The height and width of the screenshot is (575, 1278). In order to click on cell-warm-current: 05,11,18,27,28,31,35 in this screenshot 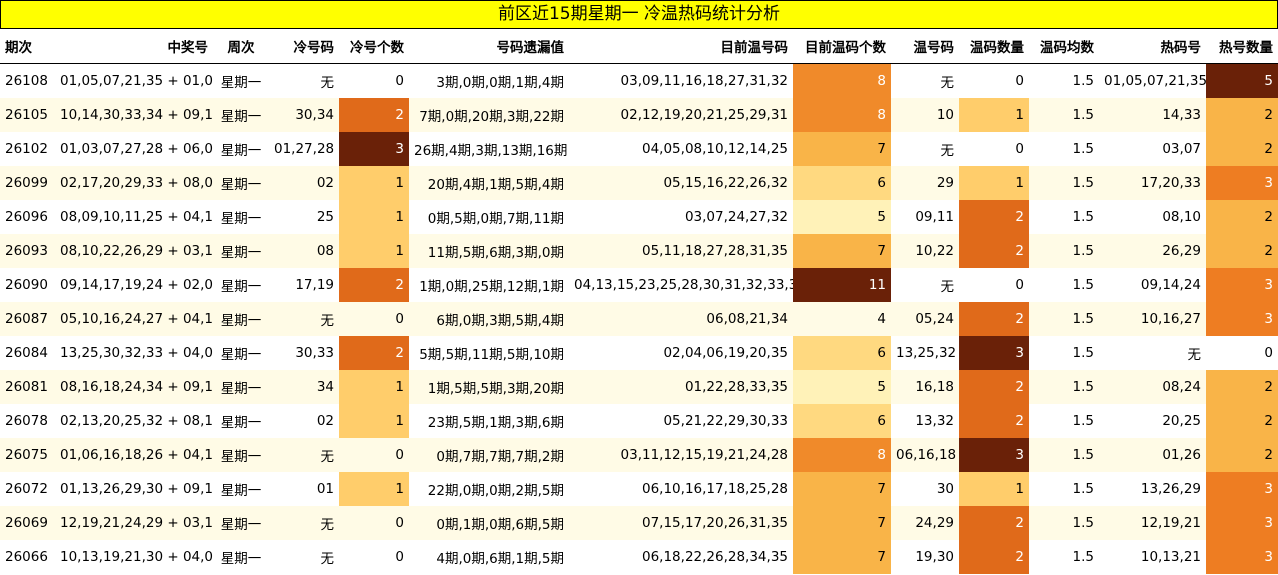, I will do `click(681, 251)`.